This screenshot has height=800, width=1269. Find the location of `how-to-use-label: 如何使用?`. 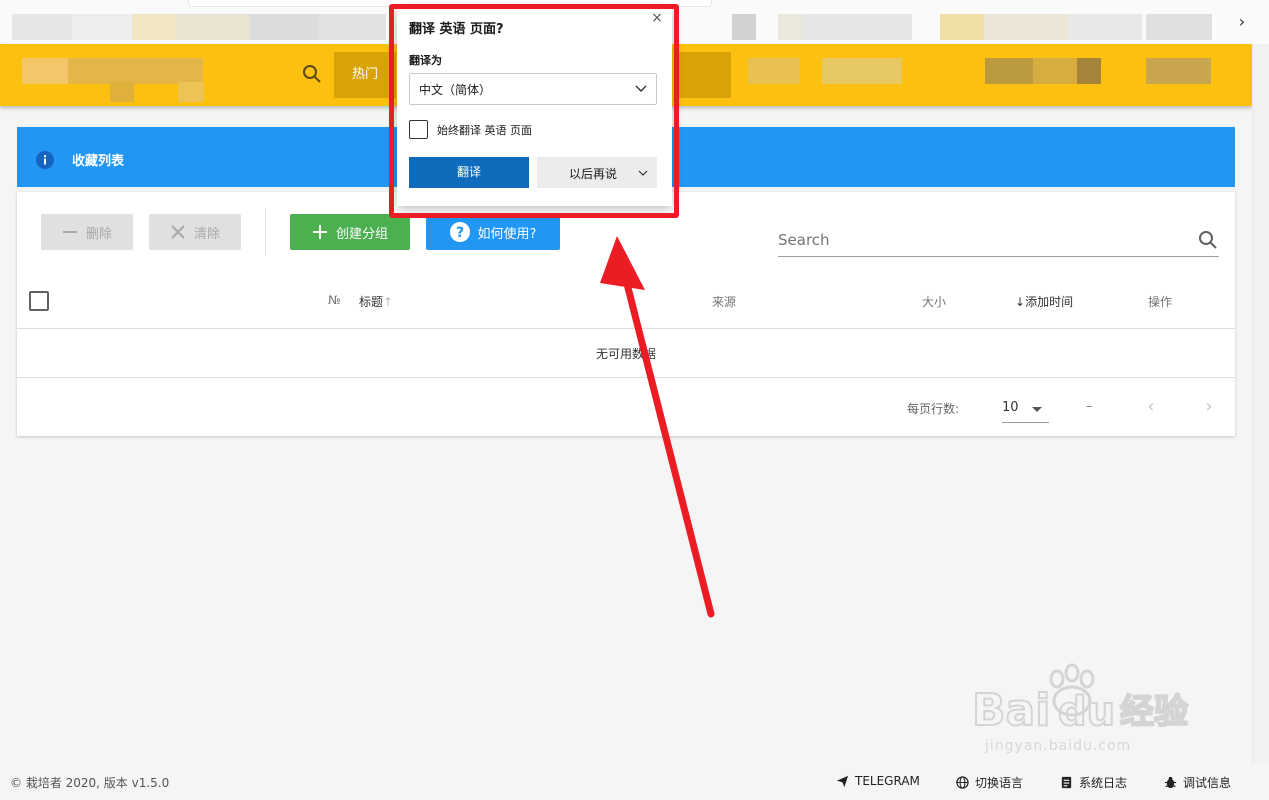

how-to-use-label: 如何使用? is located at coordinates (507, 234).